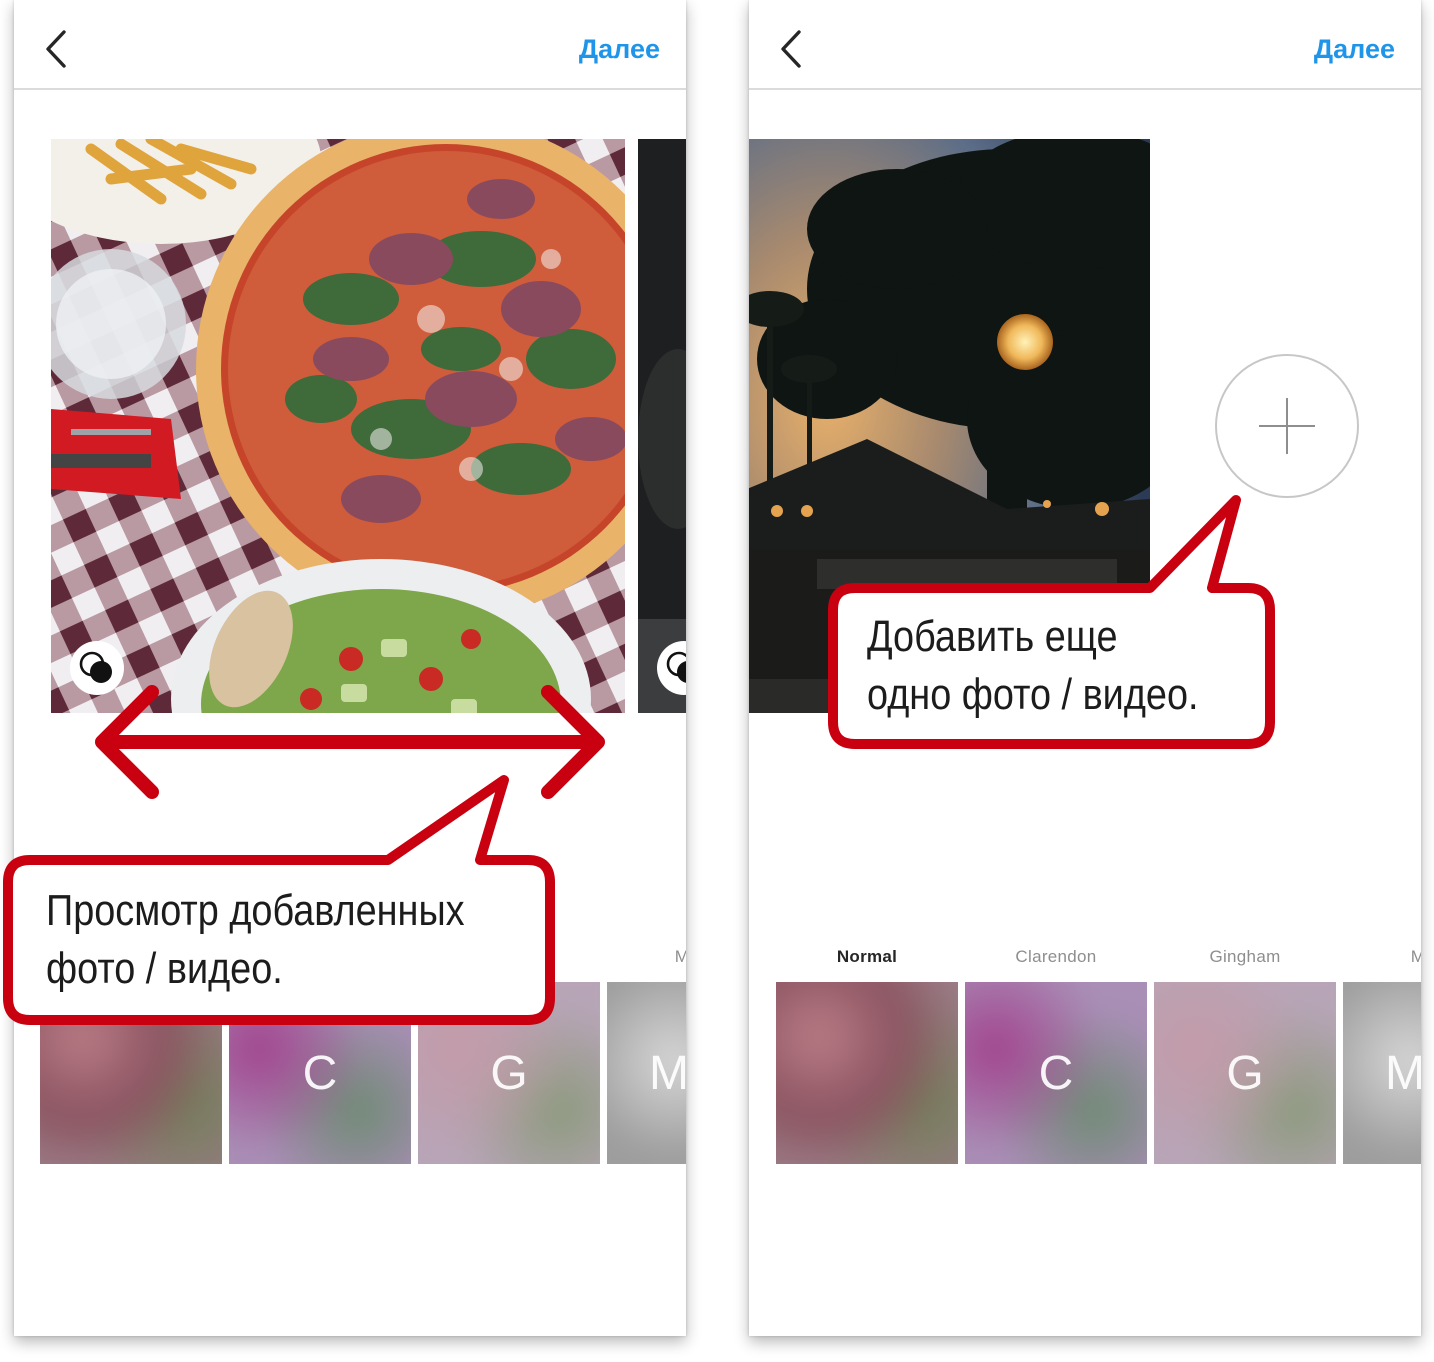  Describe the element at coordinates (1245, 956) in the screenshot. I see `filter-label-gingham: Gingham` at that location.